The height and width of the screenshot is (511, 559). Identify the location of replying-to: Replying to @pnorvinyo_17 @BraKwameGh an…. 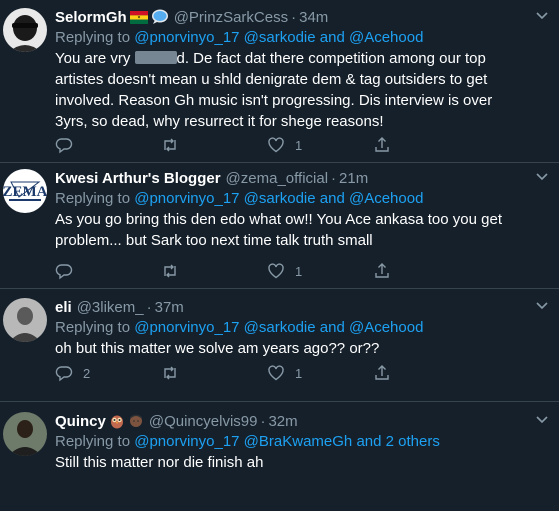
(290, 442).